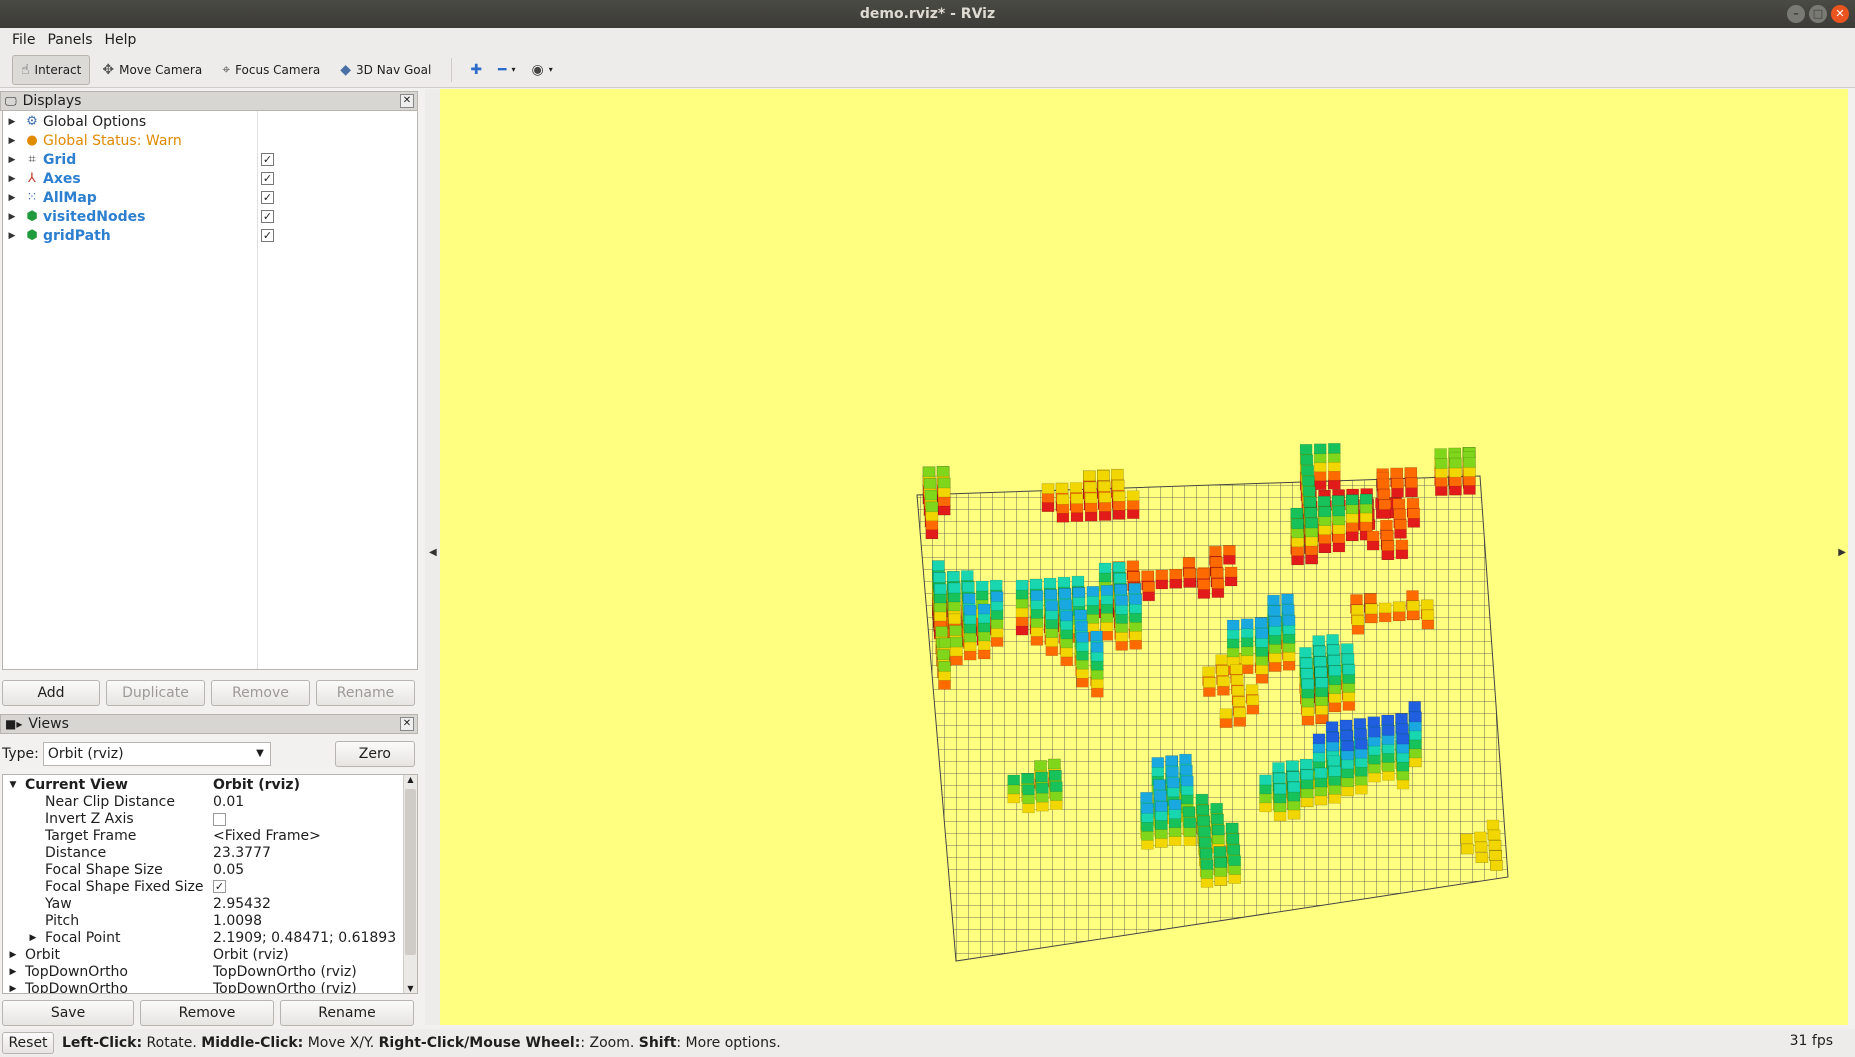 Image resolution: width=1855 pixels, height=1057 pixels. I want to click on prop-row-current-view: ▼ Current View Orbit (rviz), so click(203, 784).